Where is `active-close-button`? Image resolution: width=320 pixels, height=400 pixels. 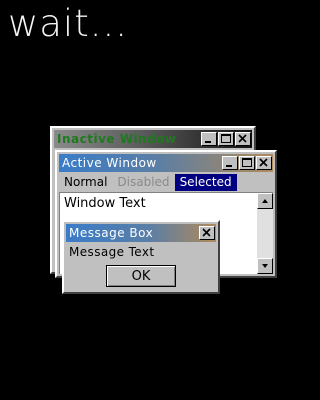
active-close-button is located at coordinates (264, 163).